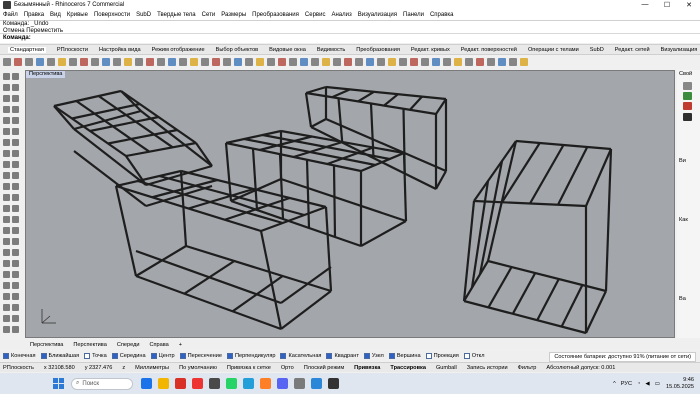 This screenshot has height=394, width=700. What do you see at coordinates (687, 96) in the screenshot?
I see `properties-icon` at bounding box center [687, 96].